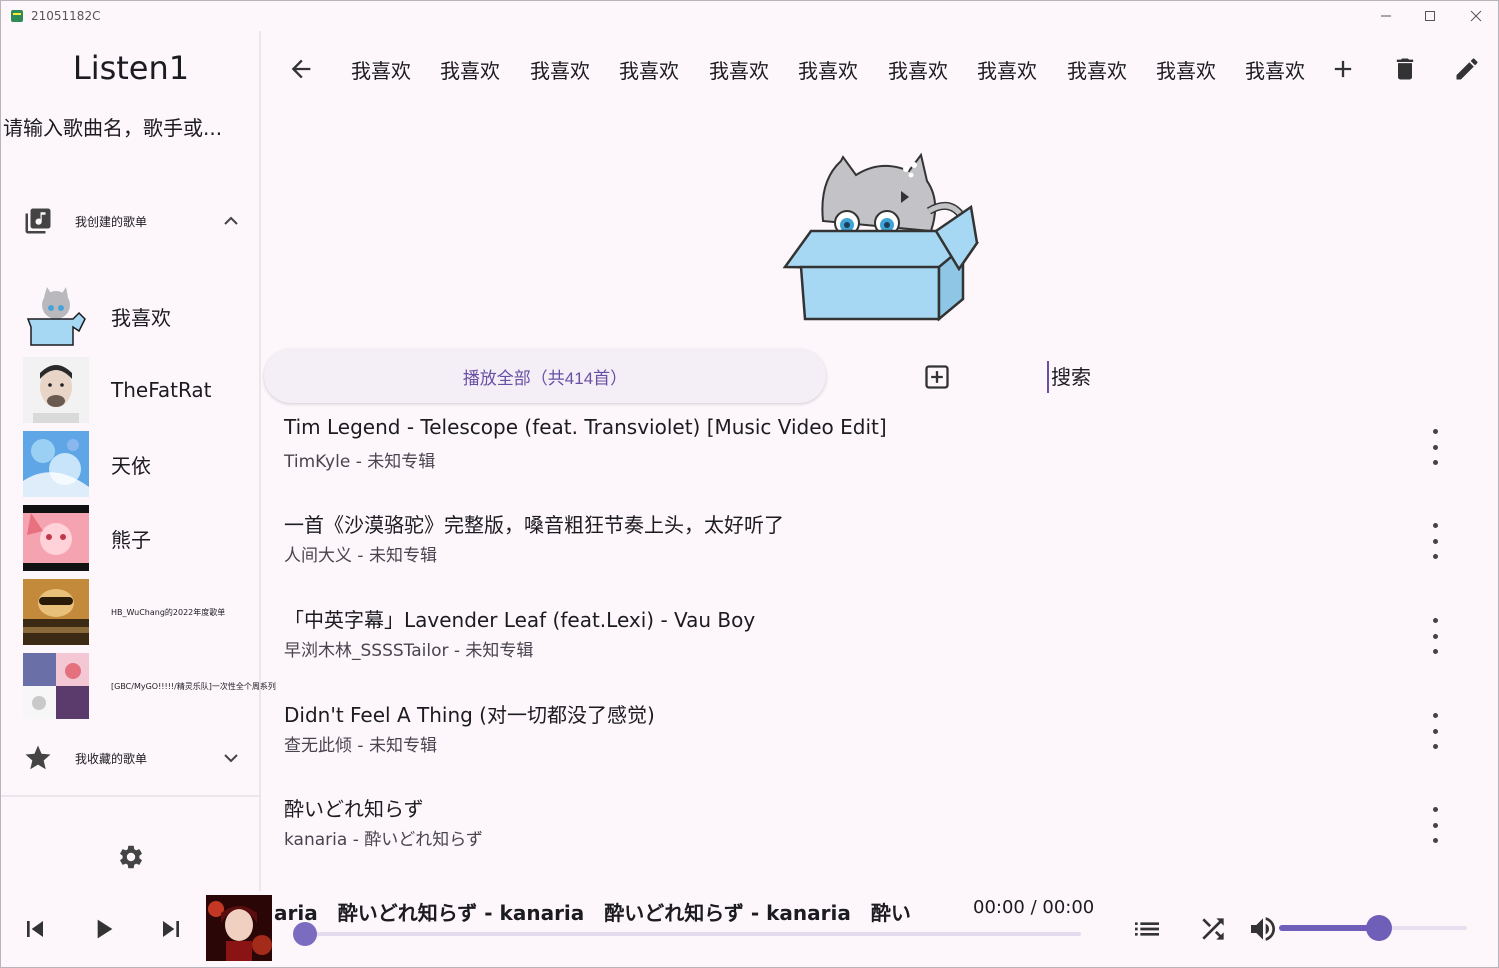 This screenshot has width=1499, height=968. What do you see at coordinates (131, 68) in the screenshot?
I see `app-brand: Listen1` at bounding box center [131, 68].